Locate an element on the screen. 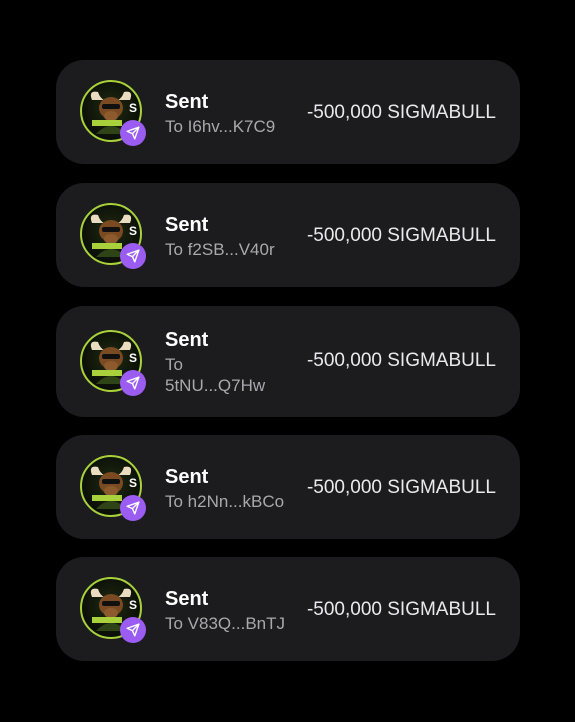 The height and width of the screenshot is (722, 575). transaction-recipient: To 5tNU...Q7Hw is located at coordinates (215, 375).